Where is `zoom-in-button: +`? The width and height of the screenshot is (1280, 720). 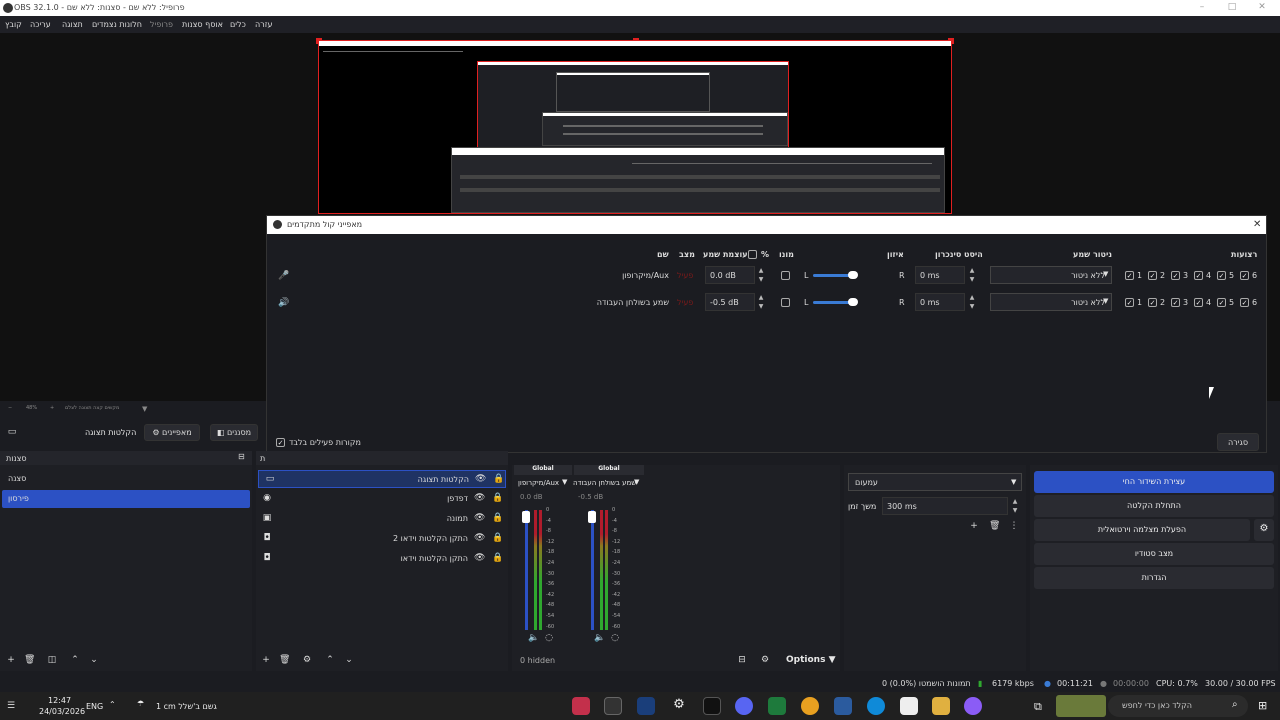
zoom-in-button: + is located at coordinates (52, 408).